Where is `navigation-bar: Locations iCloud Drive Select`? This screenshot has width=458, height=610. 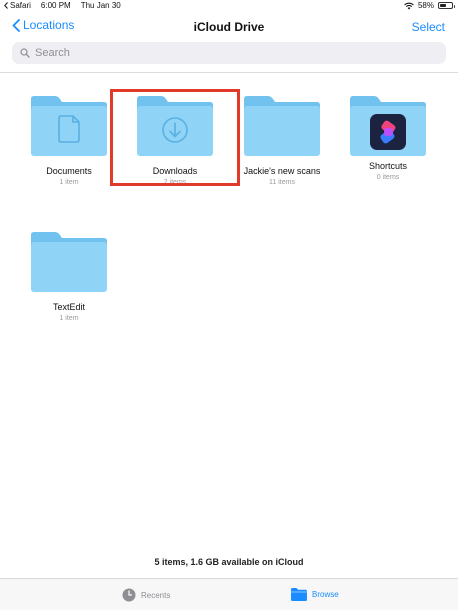
navigation-bar: Locations iCloud Drive Select is located at coordinates (229, 27).